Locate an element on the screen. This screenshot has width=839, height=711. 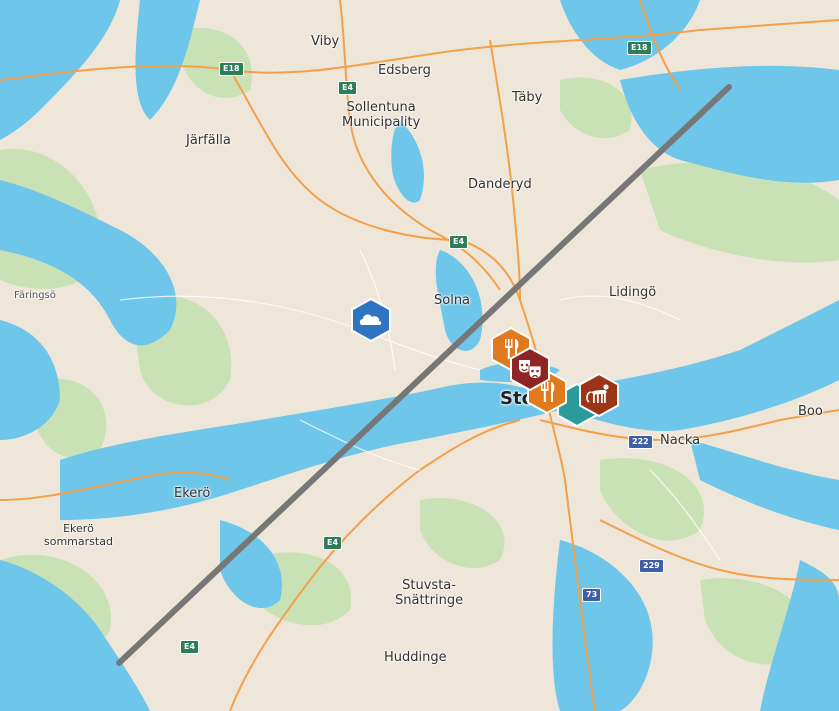
weather-marker is located at coordinates (371, 320).